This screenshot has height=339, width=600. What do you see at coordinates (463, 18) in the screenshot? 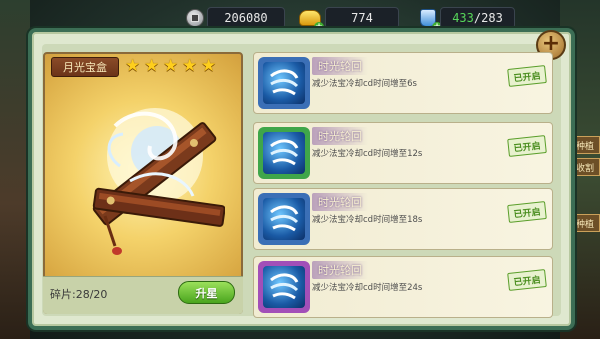
I see `stamina-current: 433` at bounding box center [463, 18].